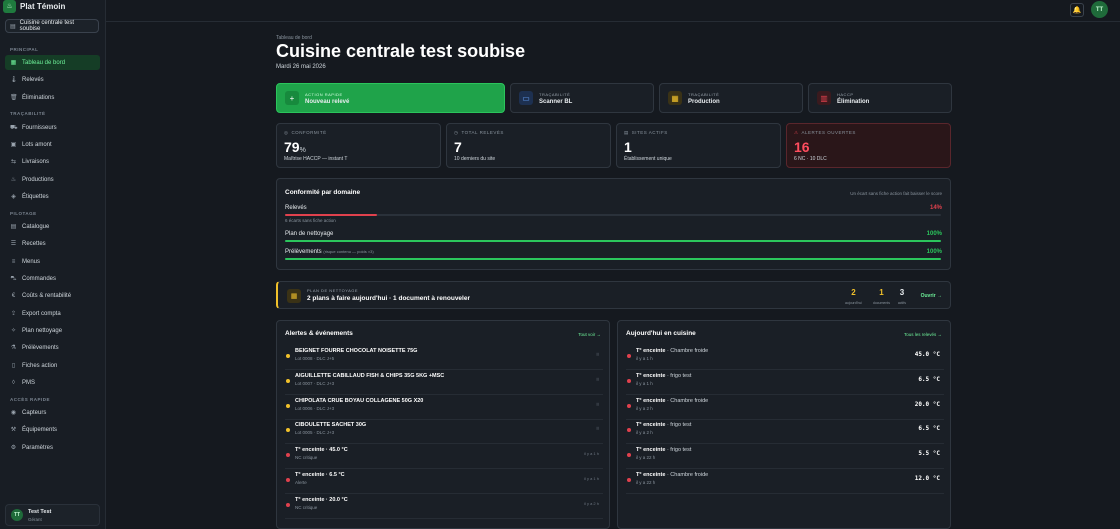 The width and height of the screenshot is (1120, 529). What do you see at coordinates (853, 303) in the screenshot?
I see `plan-stat-label: aujourd'hui` at bounding box center [853, 303].